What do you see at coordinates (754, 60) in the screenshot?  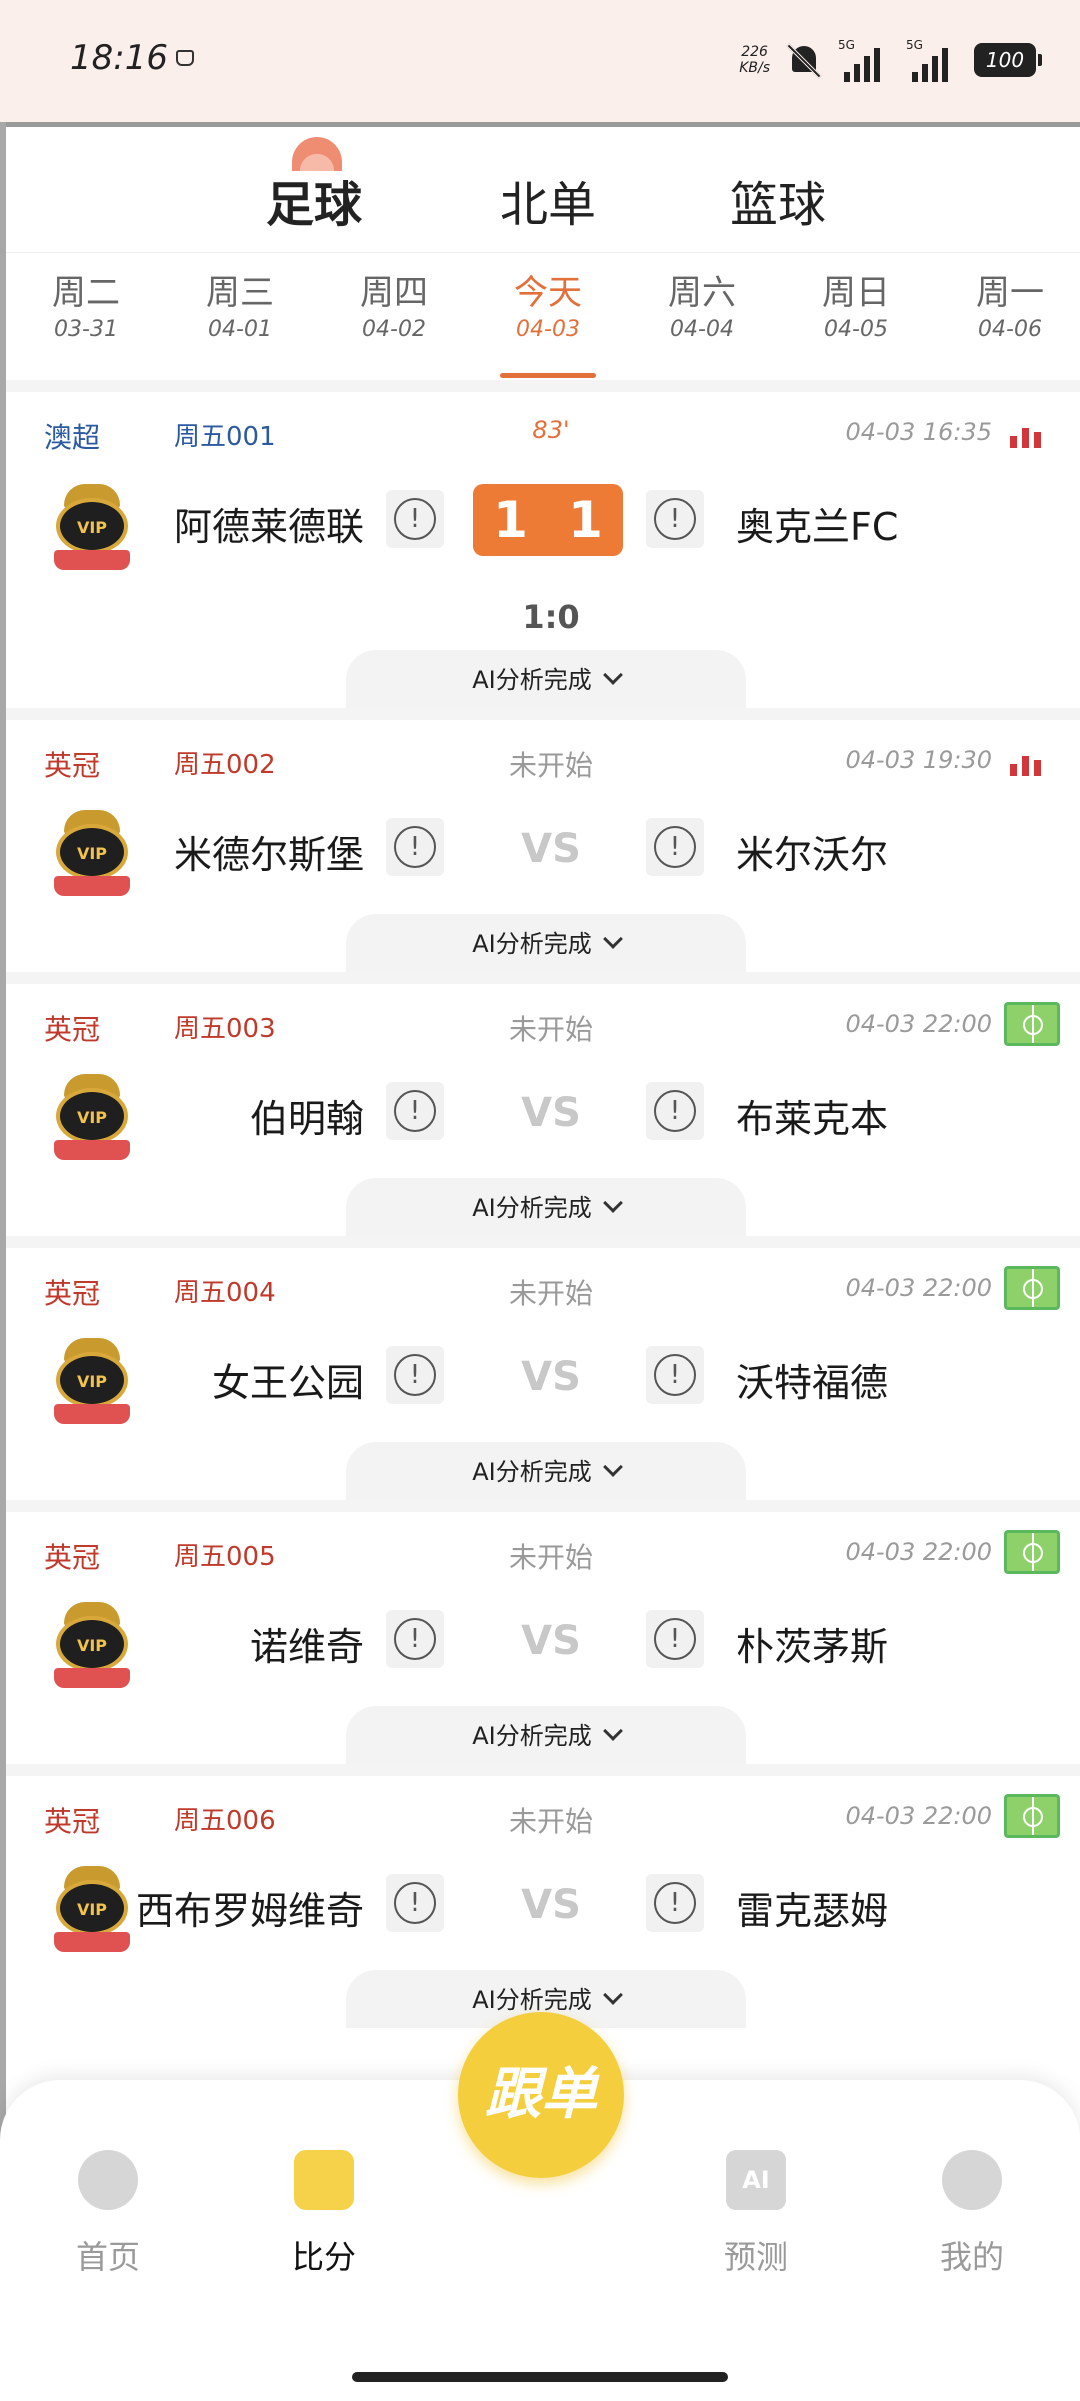 I see `network-speed: 226 KB/s` at bounding box center [754, 60].